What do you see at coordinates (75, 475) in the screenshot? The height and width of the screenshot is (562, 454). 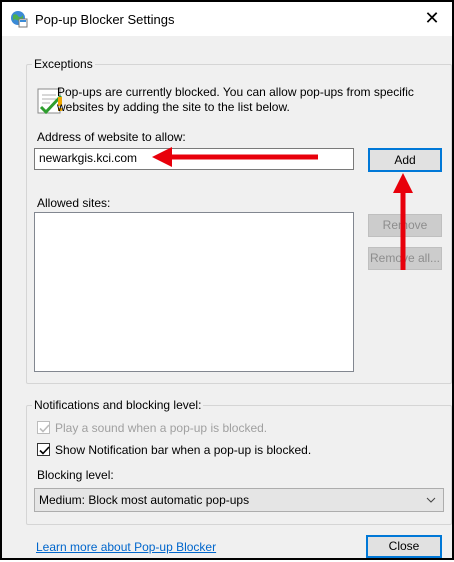 I see `blocking-level-label: Blocking level:` at bounding box center [75, 475].